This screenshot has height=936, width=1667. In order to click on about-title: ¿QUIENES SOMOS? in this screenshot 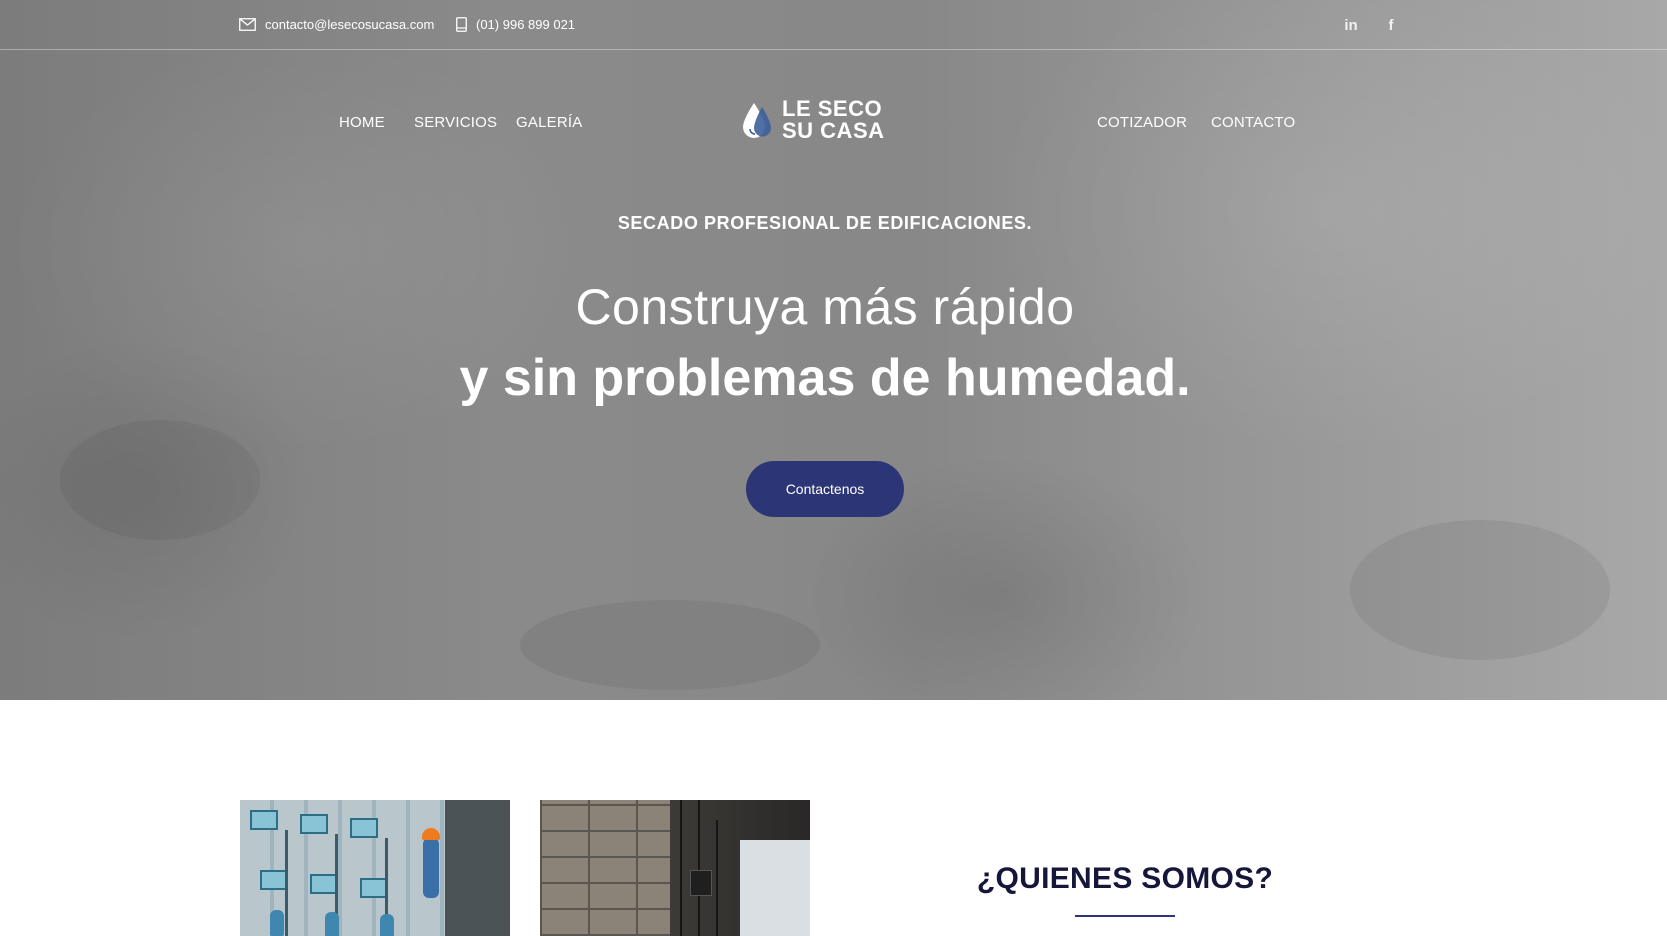, I will do `click(1125, 878)`.